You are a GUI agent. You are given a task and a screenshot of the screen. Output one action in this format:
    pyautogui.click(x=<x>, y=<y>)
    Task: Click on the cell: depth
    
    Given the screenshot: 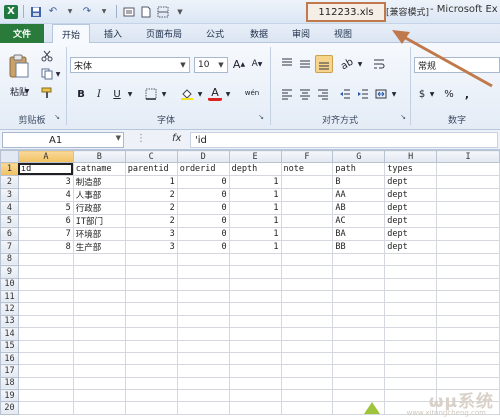 What is the action you would take?
    pyautogui.click(x=255, y=169)
    